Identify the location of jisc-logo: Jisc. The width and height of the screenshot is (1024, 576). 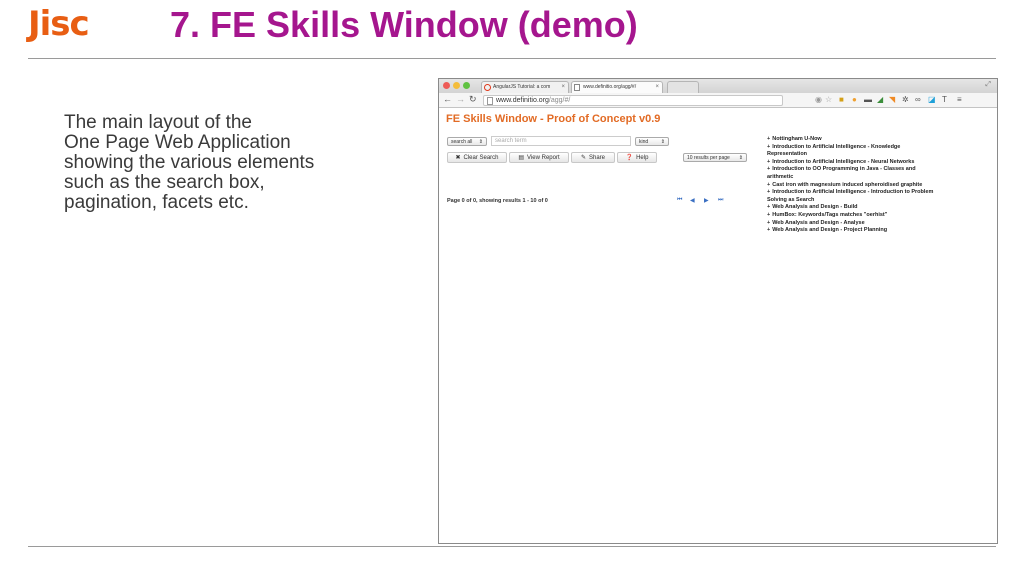
(59, 24).